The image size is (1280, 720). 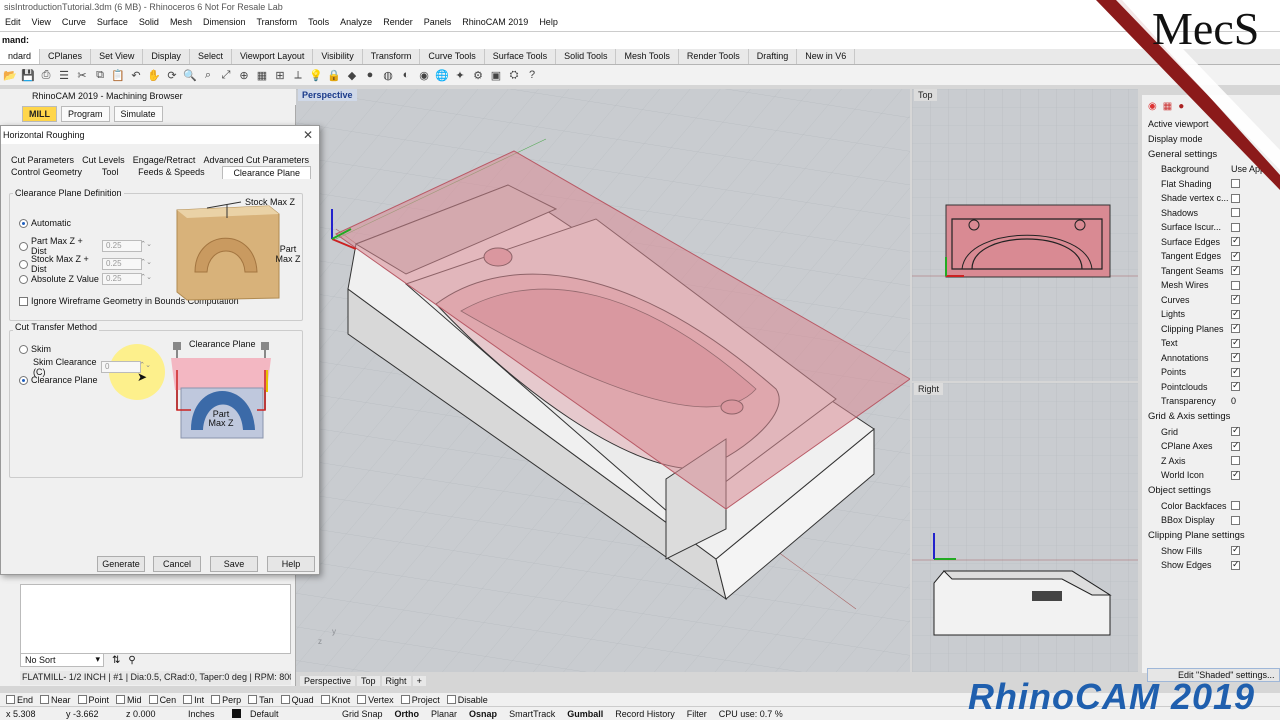 I want to click on menu-view: View, so click(x=42, y=23).